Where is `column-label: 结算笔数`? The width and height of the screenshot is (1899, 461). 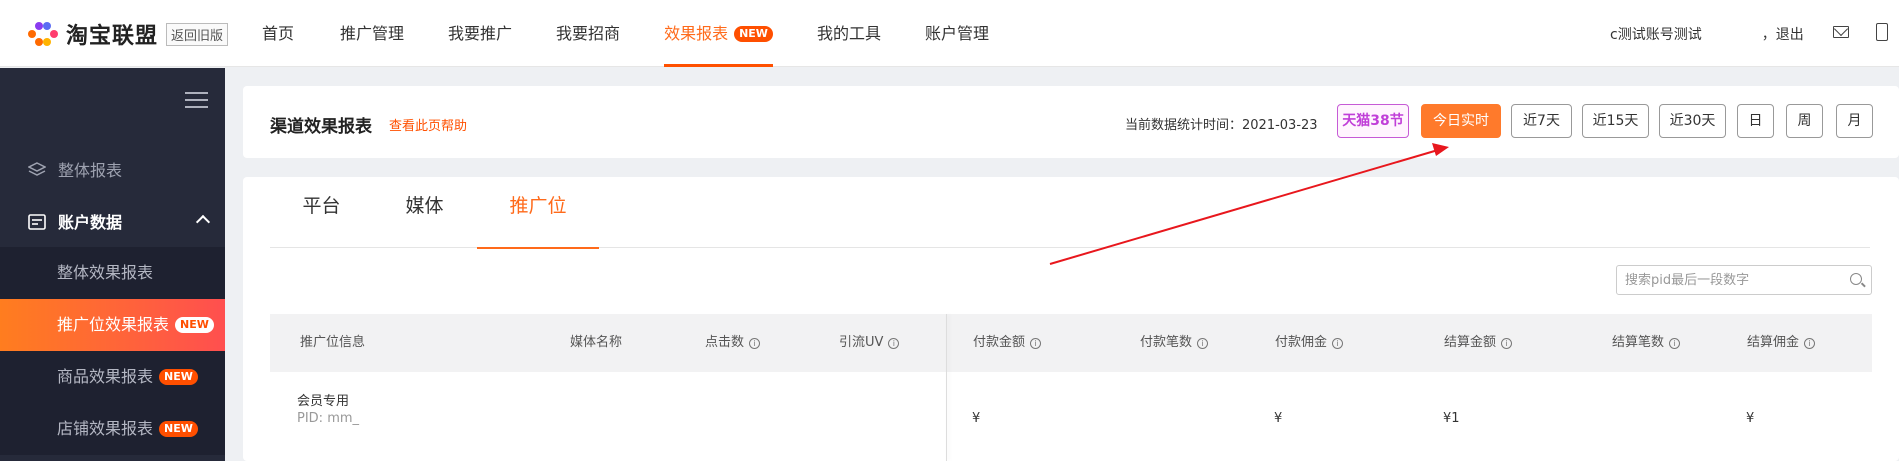
column-label: 结算笔数 is located at coordinates (1638, 342).